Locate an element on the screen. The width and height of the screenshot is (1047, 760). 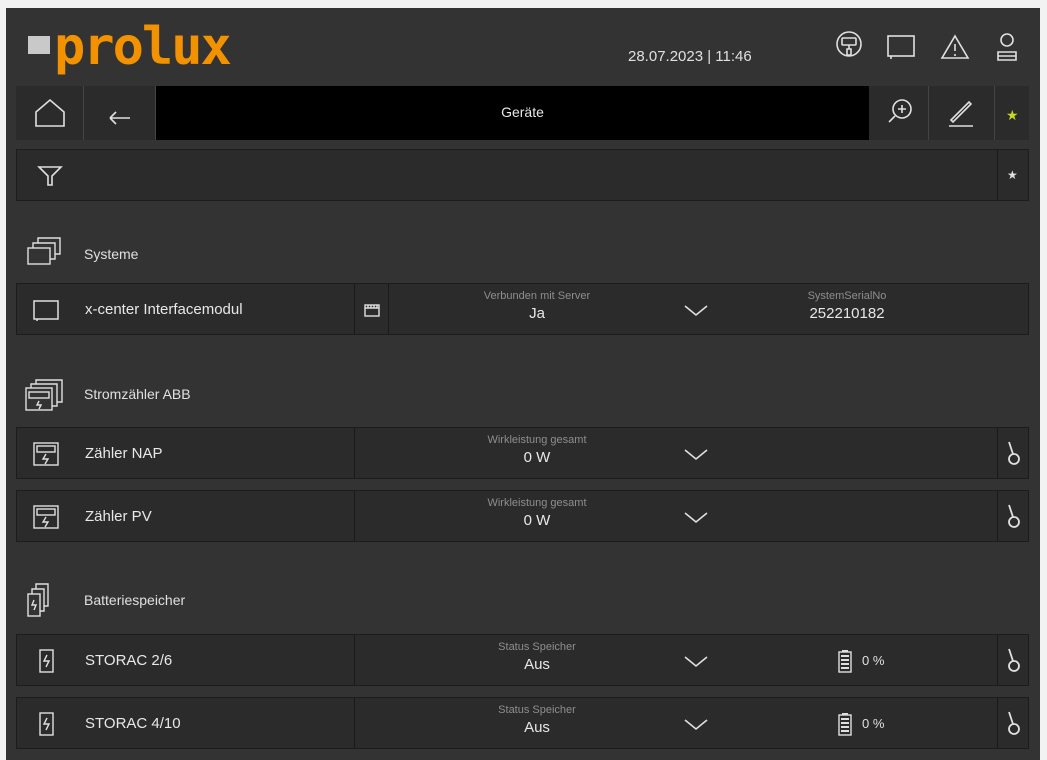
device-row-storac-4-10: STORAC 4/10 Status Speicher Aus 0 % is located at coordinates (522, 723).